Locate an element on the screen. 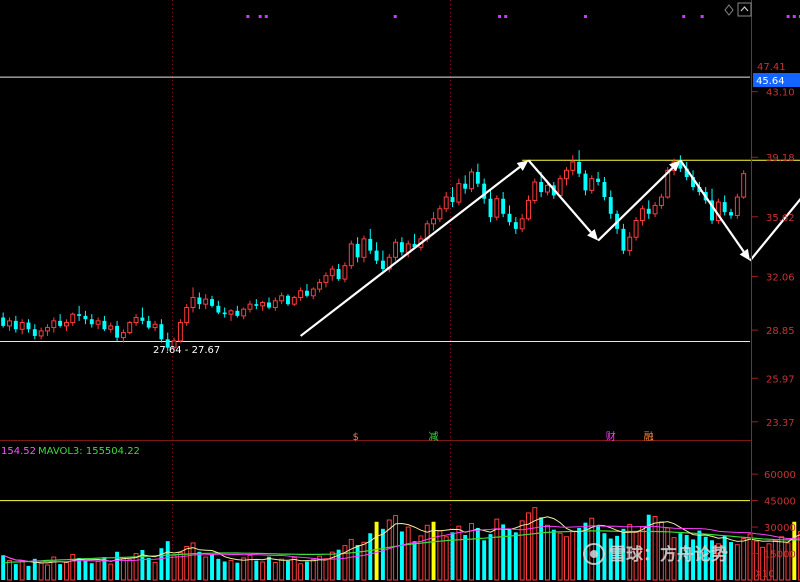 The image size is (800, 582). volume-tick-label: 30000 is located at coordinates (780, 528).